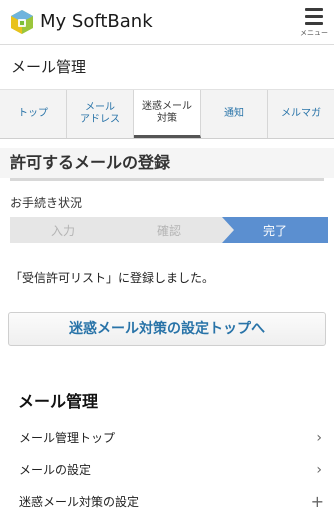 Image resolution: width=334 pixels, height=518 pixels. I want to click on tab-mail-address: メール アドレス, so click(100, 114).